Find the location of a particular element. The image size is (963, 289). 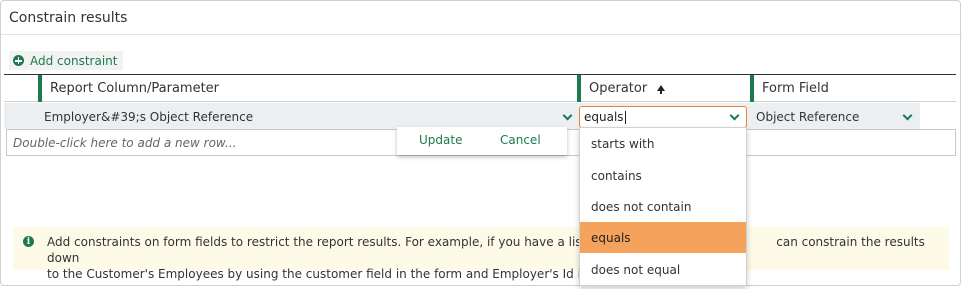

operator-combobox: equals is located at coordinates (663, 117).